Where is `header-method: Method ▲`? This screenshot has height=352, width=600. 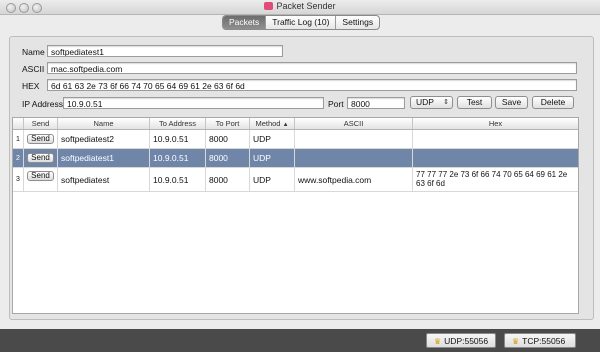 header-method: Method ▲ is located at coordinates (271, 123).